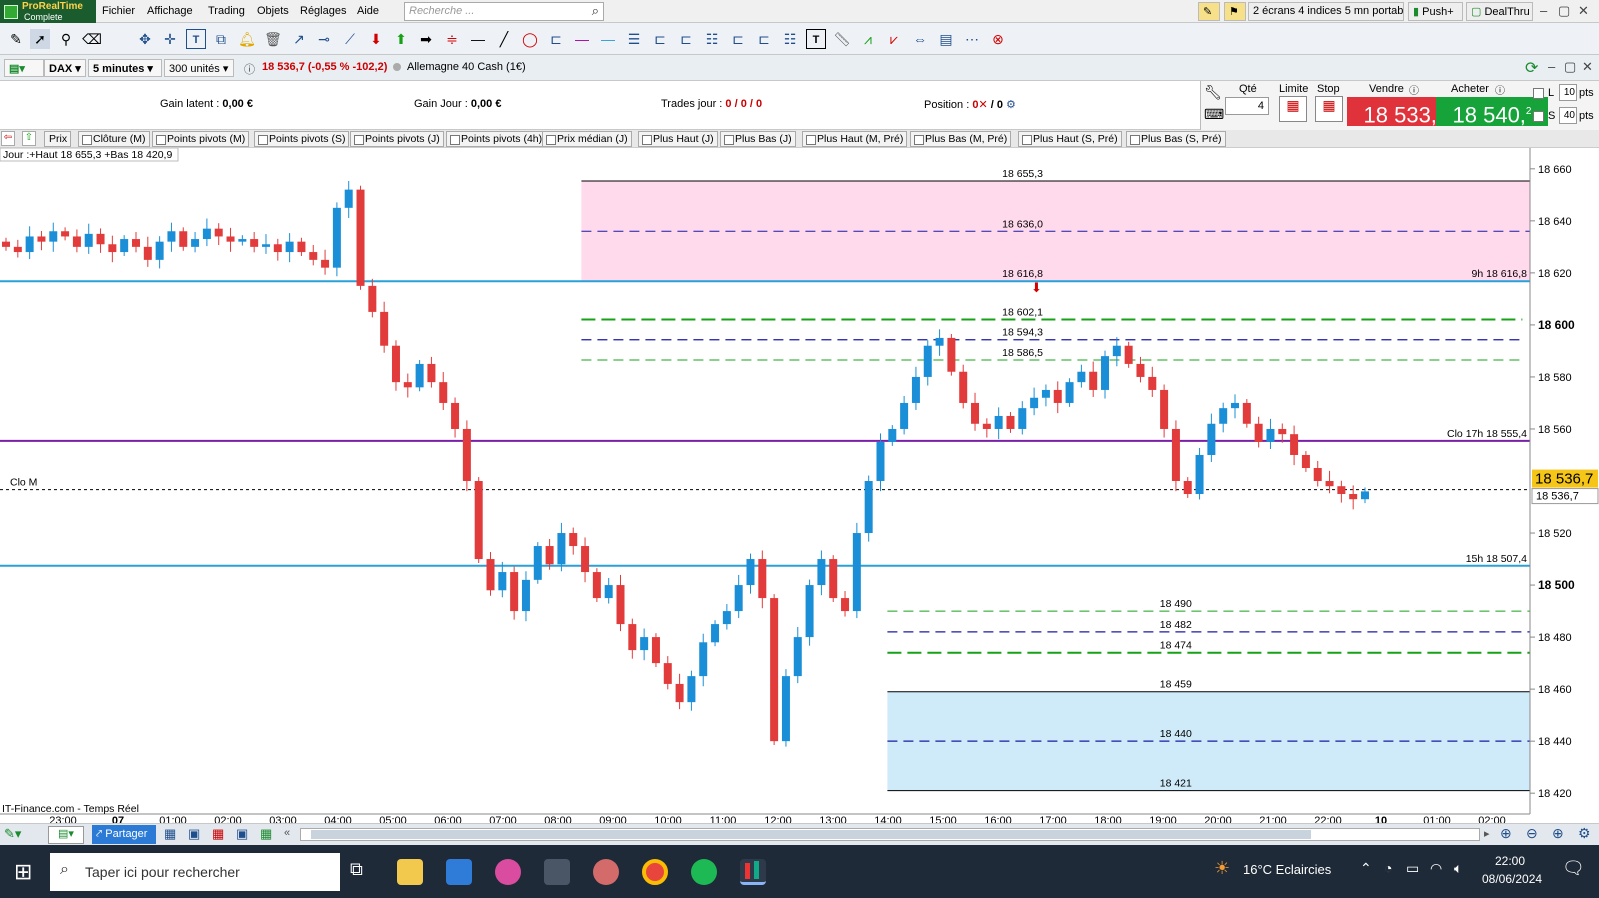  Describe the element at coordinates (1487, 833) in the screenshot. I see `scroll-right-icon: ▸` at that location.